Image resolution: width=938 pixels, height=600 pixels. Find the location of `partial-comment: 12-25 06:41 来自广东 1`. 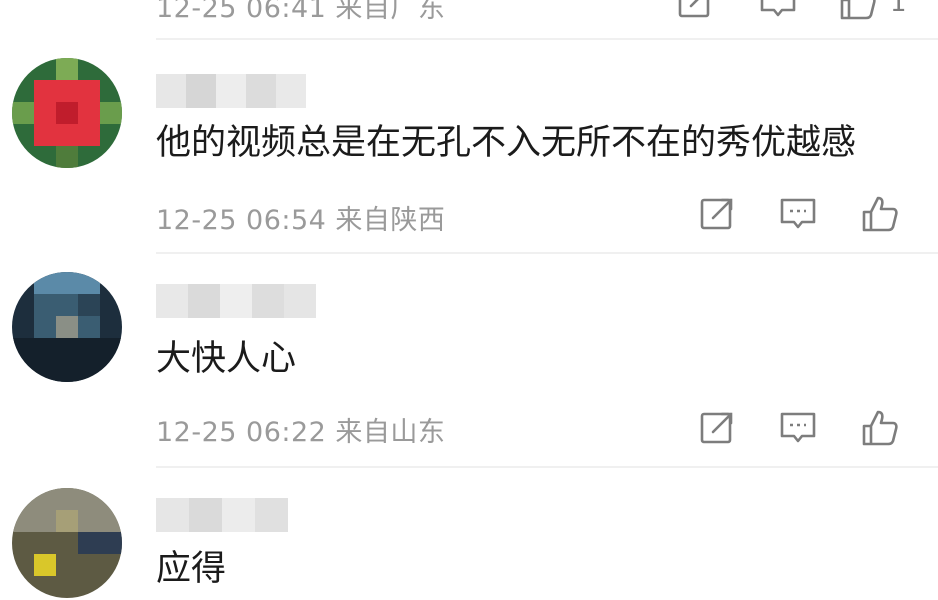

partial-comment: 12-25 06:41 来自广东 1 is located at coordinates (469, 20).